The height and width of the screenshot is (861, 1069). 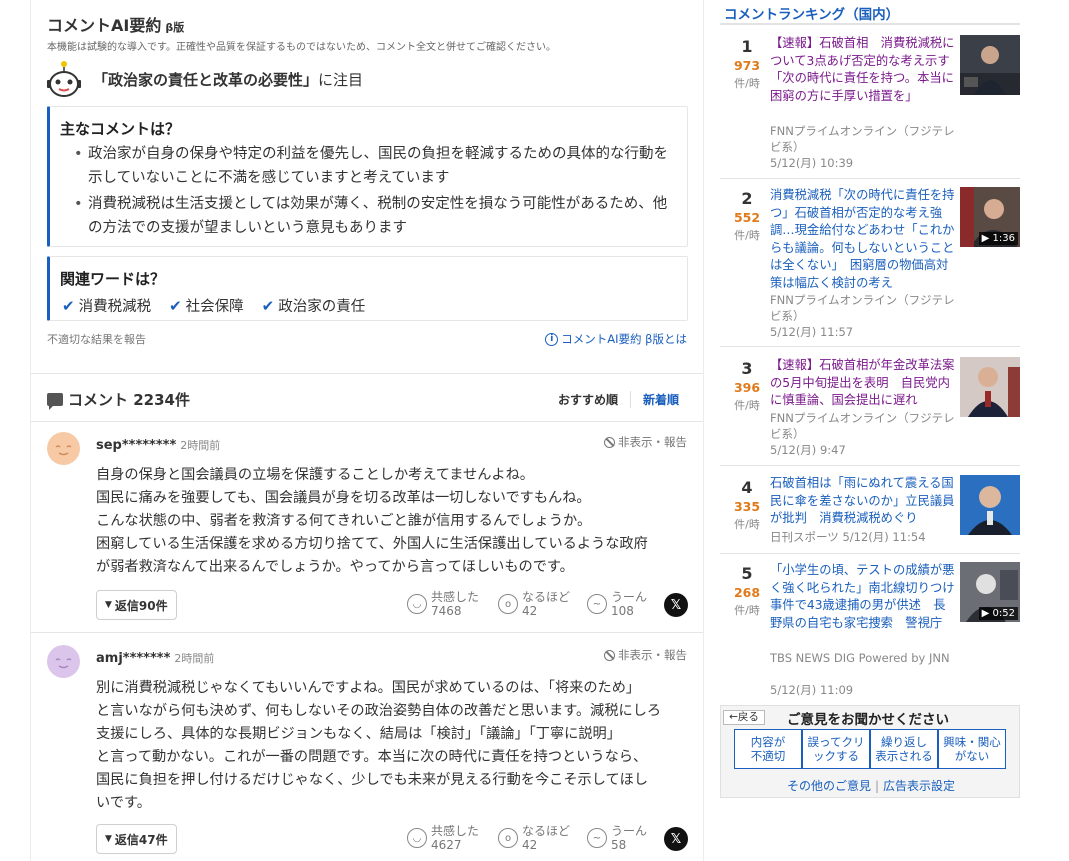 I want to click on video-duration-badge: ▶ 0:52, so click(x=998, y=613).